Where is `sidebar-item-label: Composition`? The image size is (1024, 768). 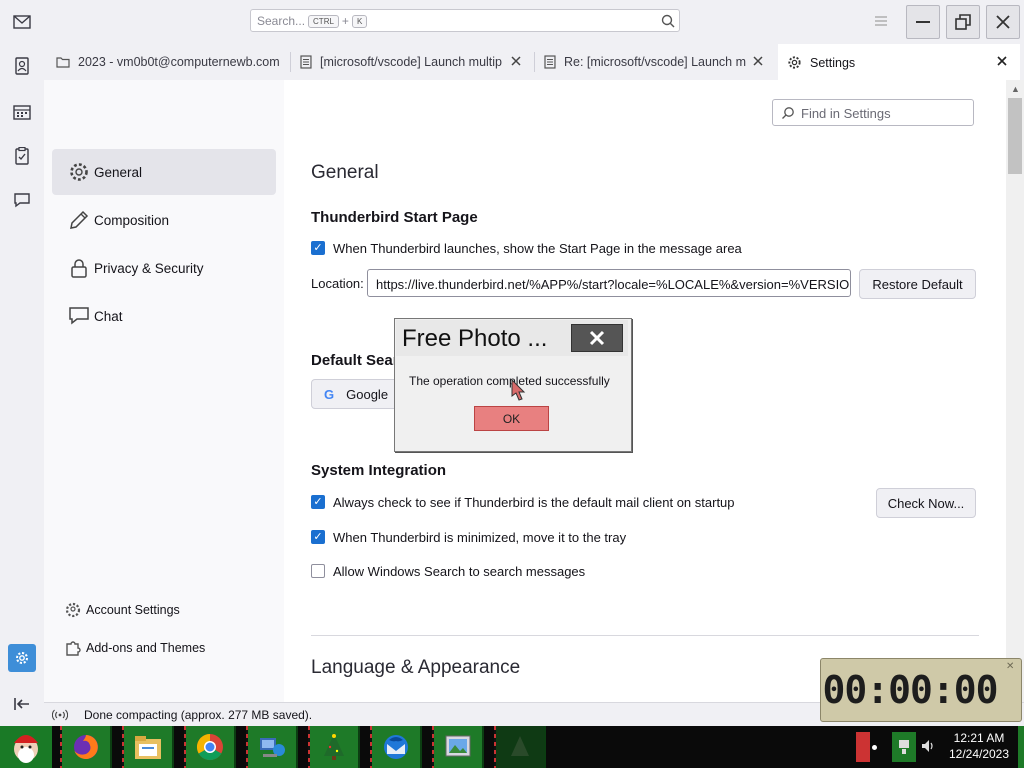
sidebar-item-label: Composition is located at coordinates (132, 220).